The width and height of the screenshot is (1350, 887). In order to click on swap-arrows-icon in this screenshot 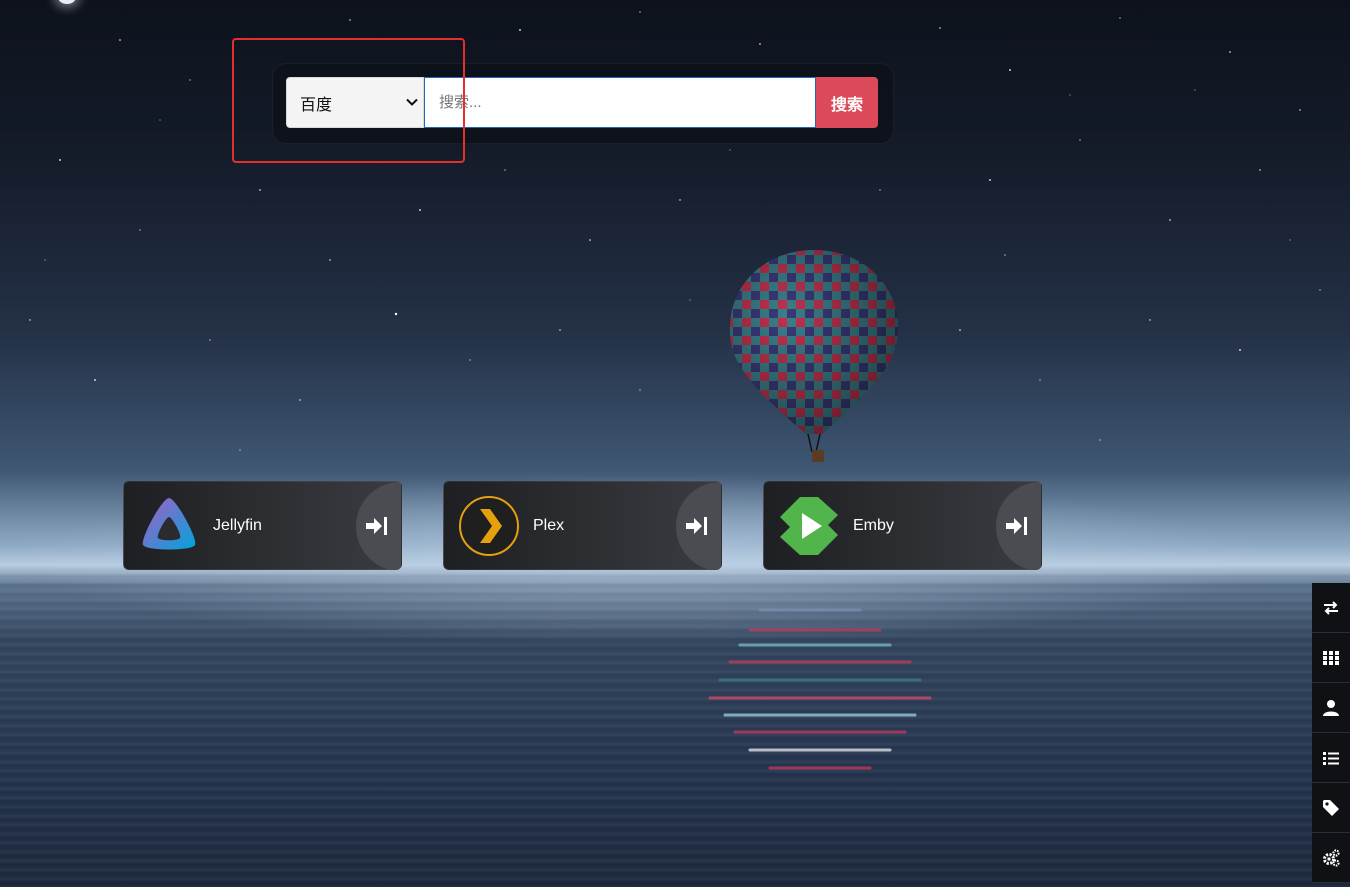, I will do `click(1331, 607)`.